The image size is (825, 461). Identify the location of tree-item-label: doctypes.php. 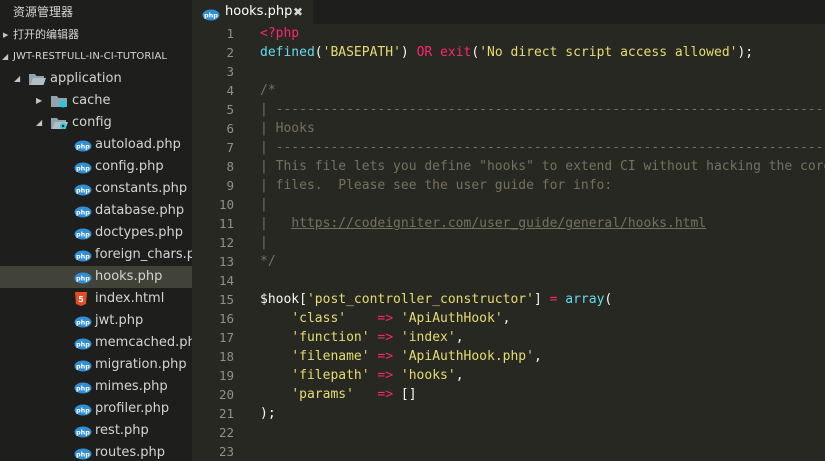
(139, 232).